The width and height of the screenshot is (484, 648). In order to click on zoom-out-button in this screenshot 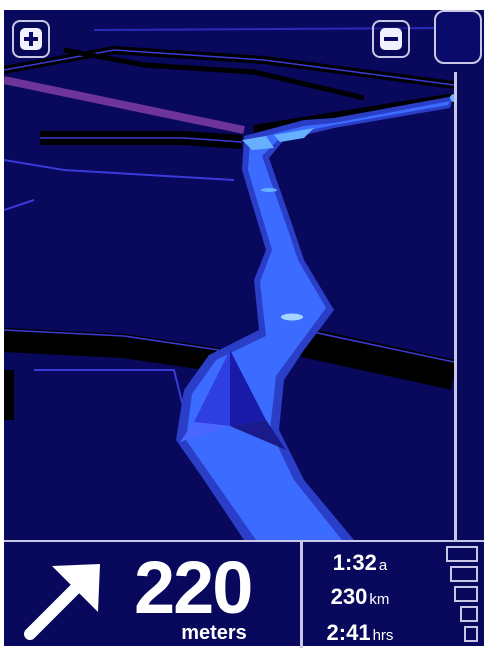, I will do `click(391, 39)`.